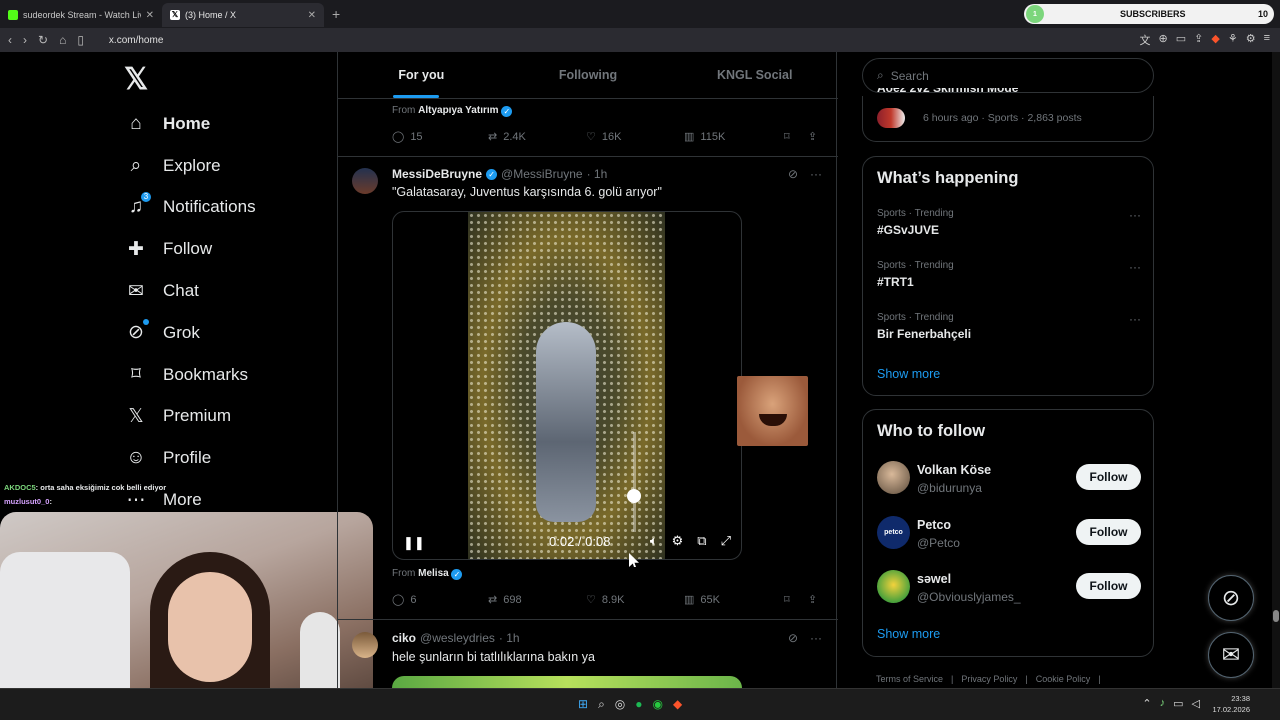  What do you see at coordinates (658, 704) in the screenshot?
I see `app-icon: ◉` at bounding box center [658, 704].